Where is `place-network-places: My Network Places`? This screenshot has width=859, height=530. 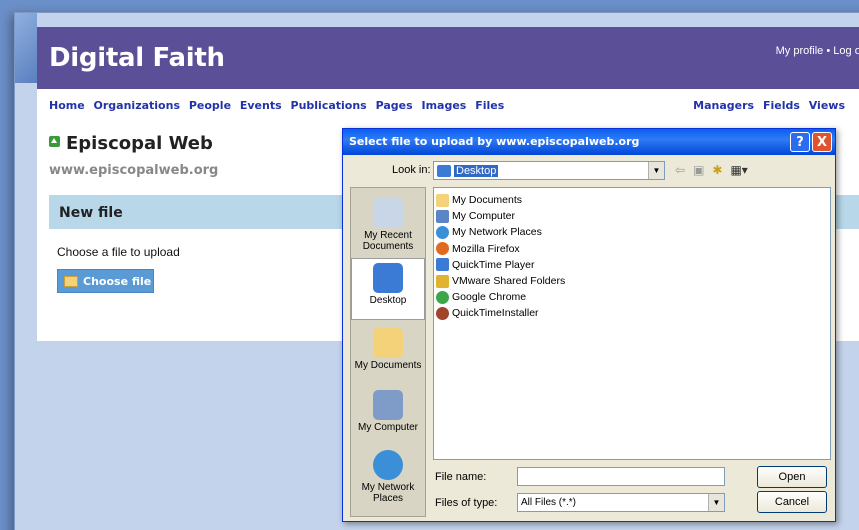
place-network-places: My Network Places is located at coordinates (388, 479).